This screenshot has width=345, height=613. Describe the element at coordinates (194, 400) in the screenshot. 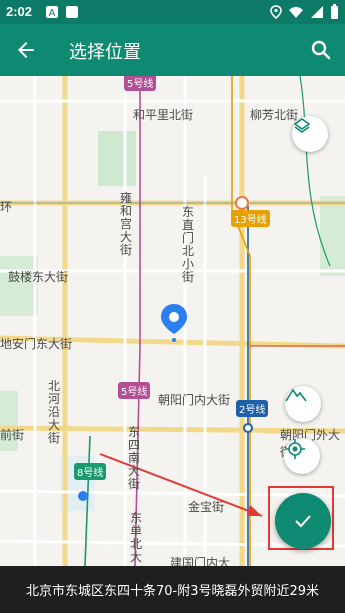

I see `street-label: 朝阳门内大街` at that location.